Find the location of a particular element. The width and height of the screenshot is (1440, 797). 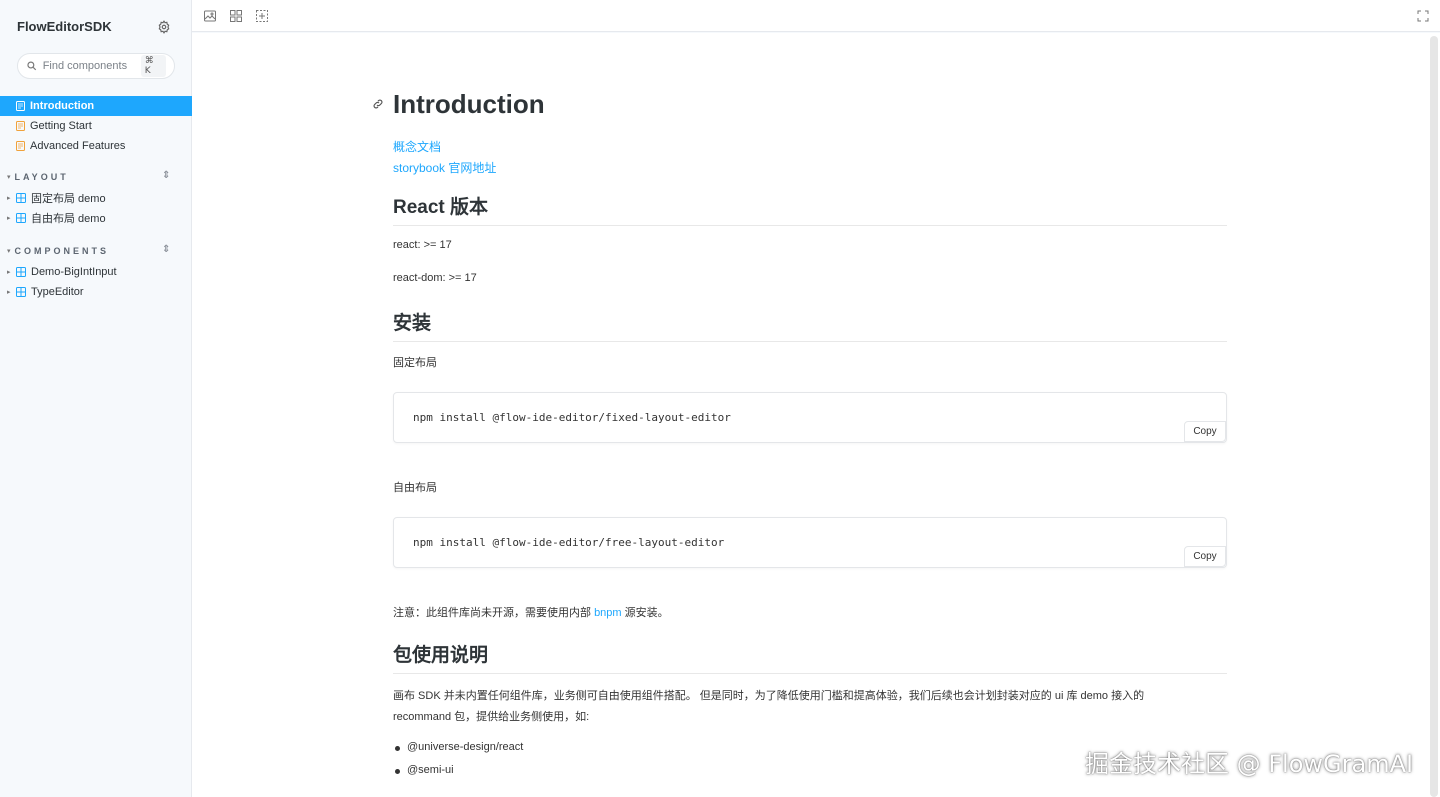

group-title: LAYOUT is located at coordinates (41, 177).